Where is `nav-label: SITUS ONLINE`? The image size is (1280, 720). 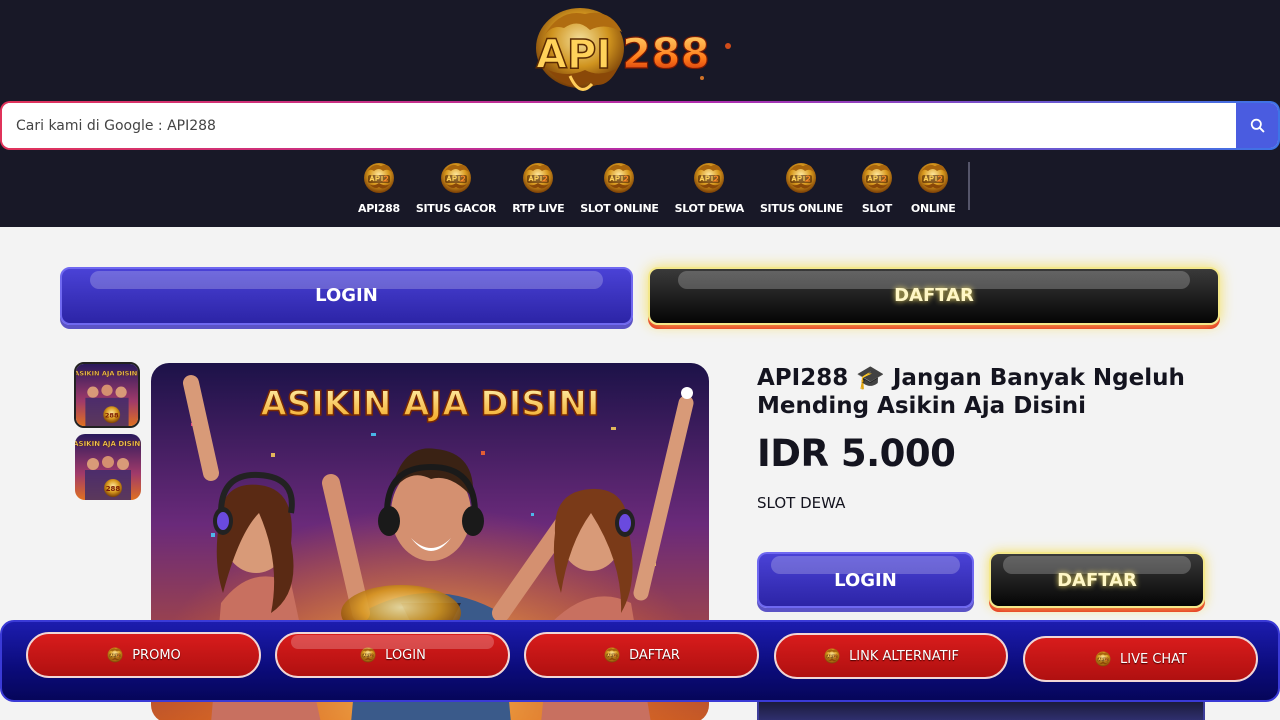
nav-label: SITUS ONLINE is located at coordinates (801, 208).